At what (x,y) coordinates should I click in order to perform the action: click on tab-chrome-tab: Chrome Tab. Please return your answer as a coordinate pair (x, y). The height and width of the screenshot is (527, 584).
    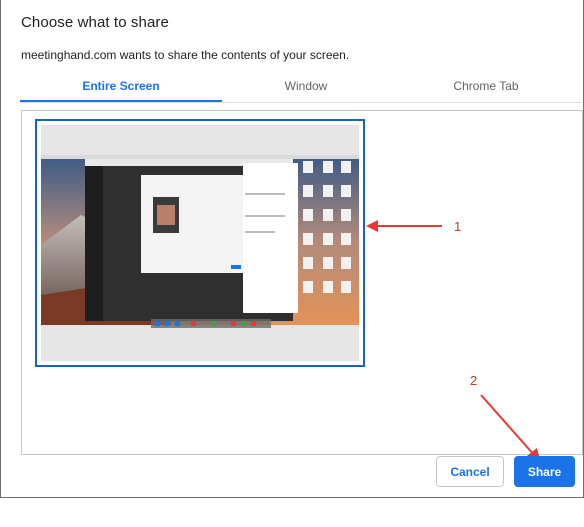
    Looking at the image, I should click on (486, 86).